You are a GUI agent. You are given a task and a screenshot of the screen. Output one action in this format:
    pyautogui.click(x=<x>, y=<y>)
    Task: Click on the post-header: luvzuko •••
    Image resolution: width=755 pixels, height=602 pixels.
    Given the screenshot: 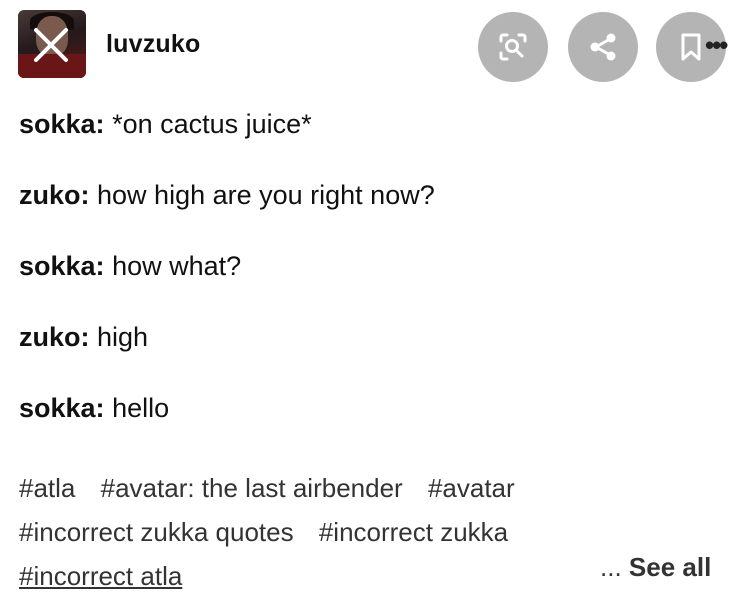 What is the action you would take?
    pyautogui.click(x=377, y=45)
    